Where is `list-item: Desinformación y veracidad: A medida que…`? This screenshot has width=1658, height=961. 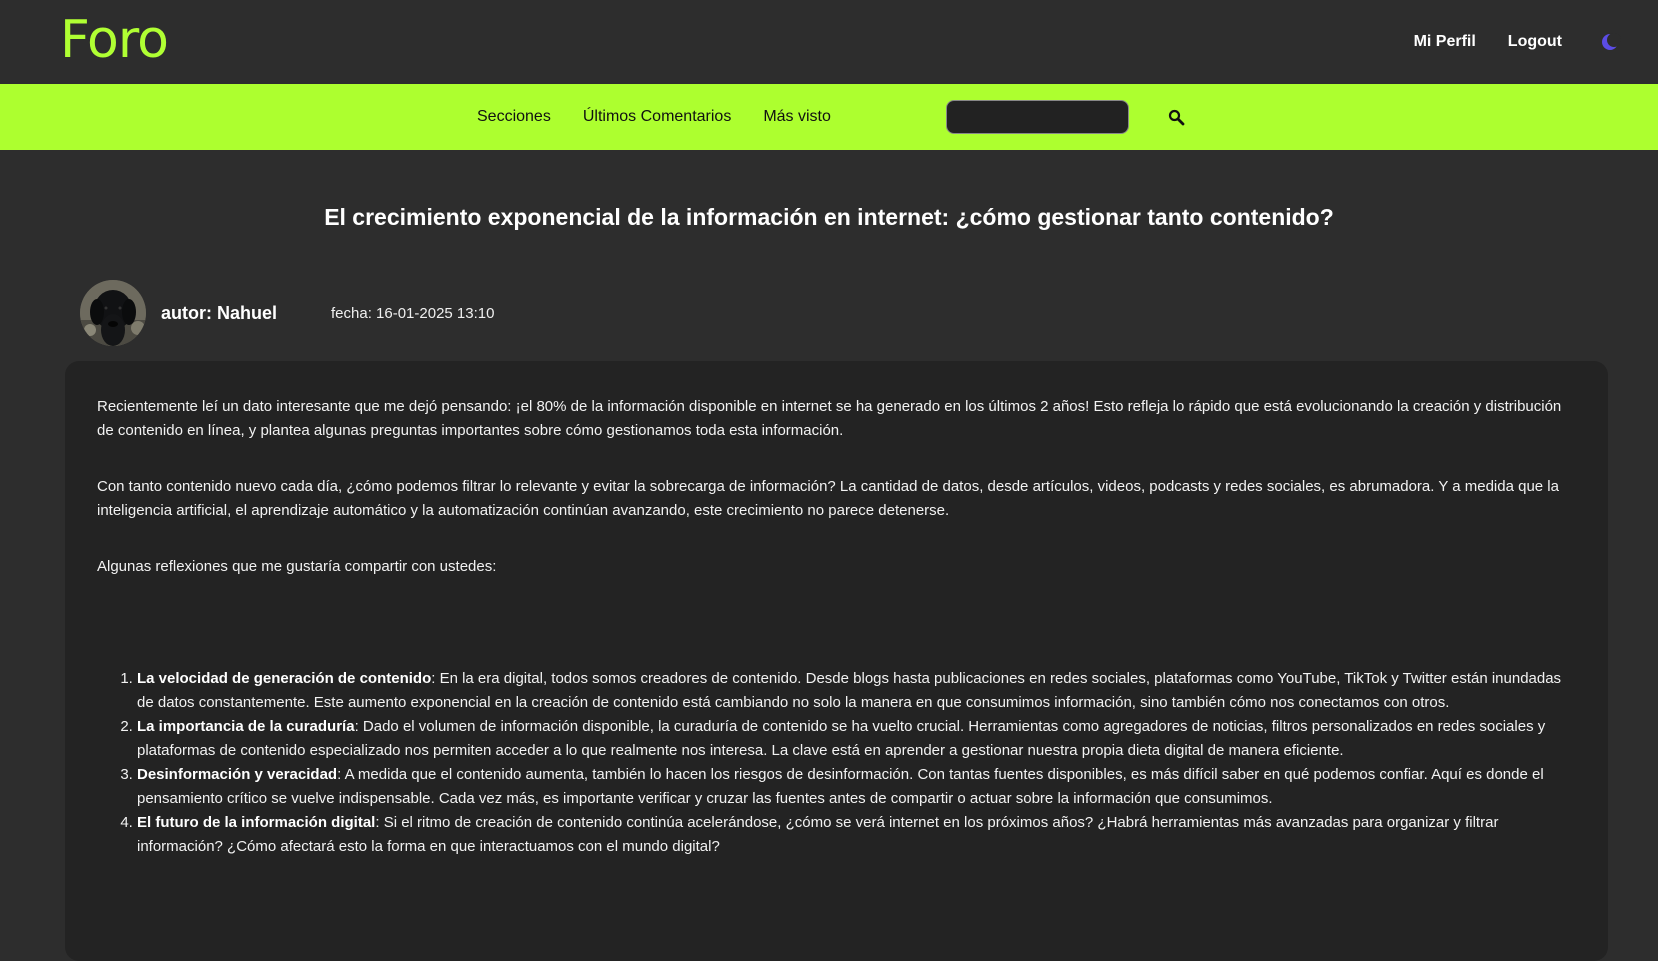
list-item: Desinformación y veracidad: A medida que… is located at coordinates (856, 787).